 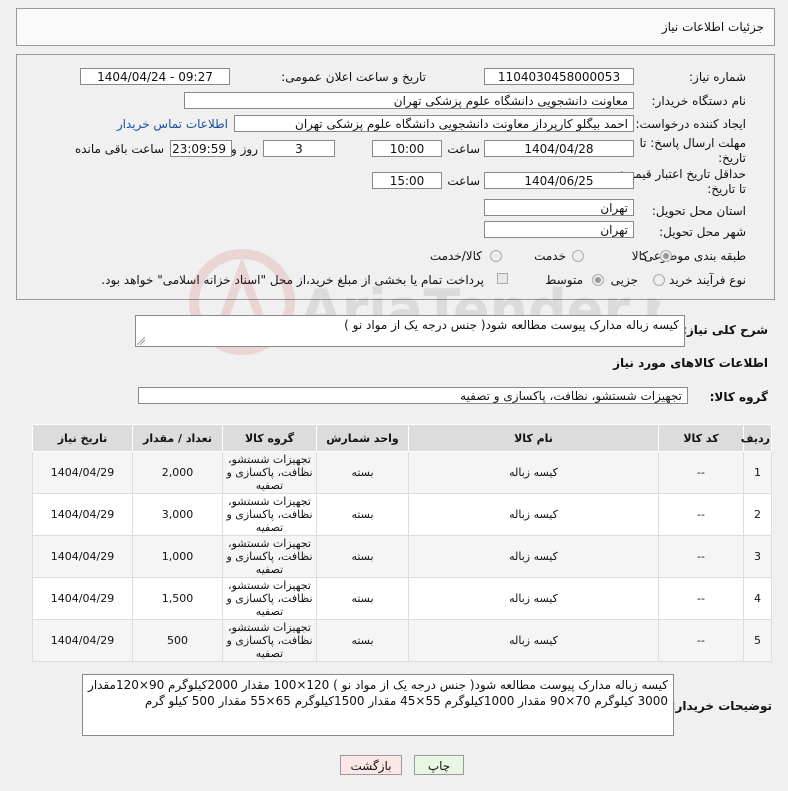 I want to click on col-item-group: گروه کالا, so click(x=269, y=438).